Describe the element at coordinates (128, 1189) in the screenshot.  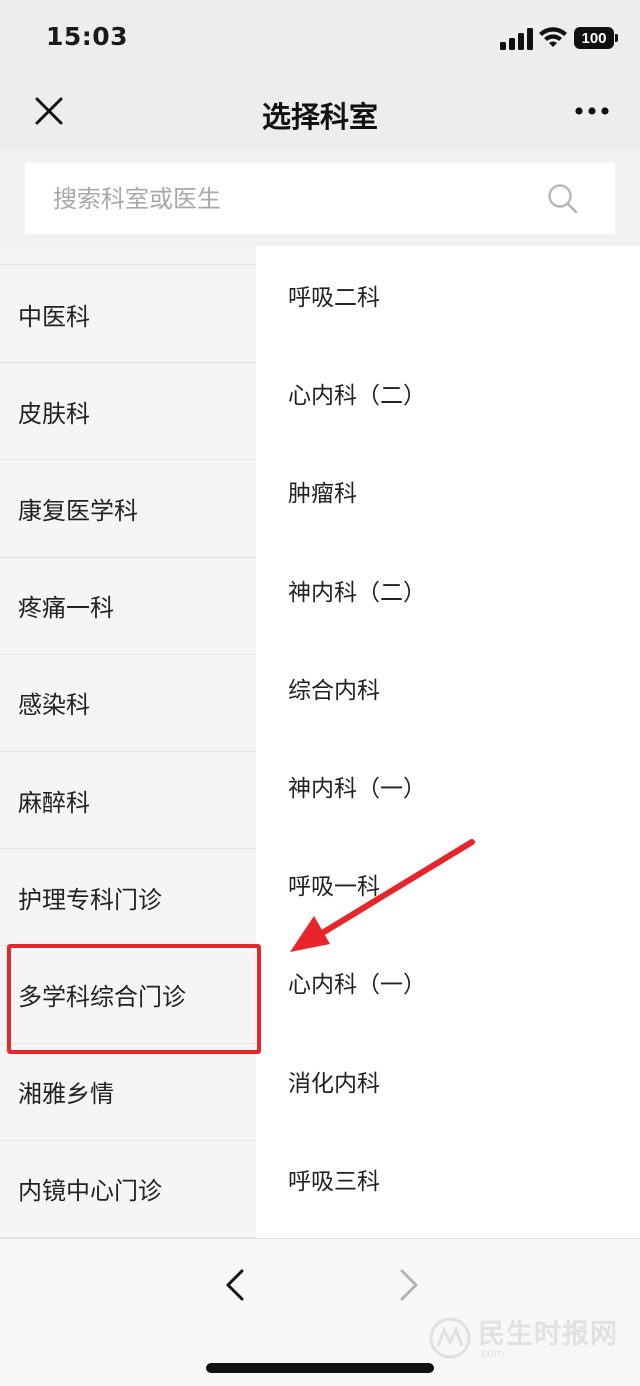
I see `category-item-neijing: 内镜中心门诊` at that location.